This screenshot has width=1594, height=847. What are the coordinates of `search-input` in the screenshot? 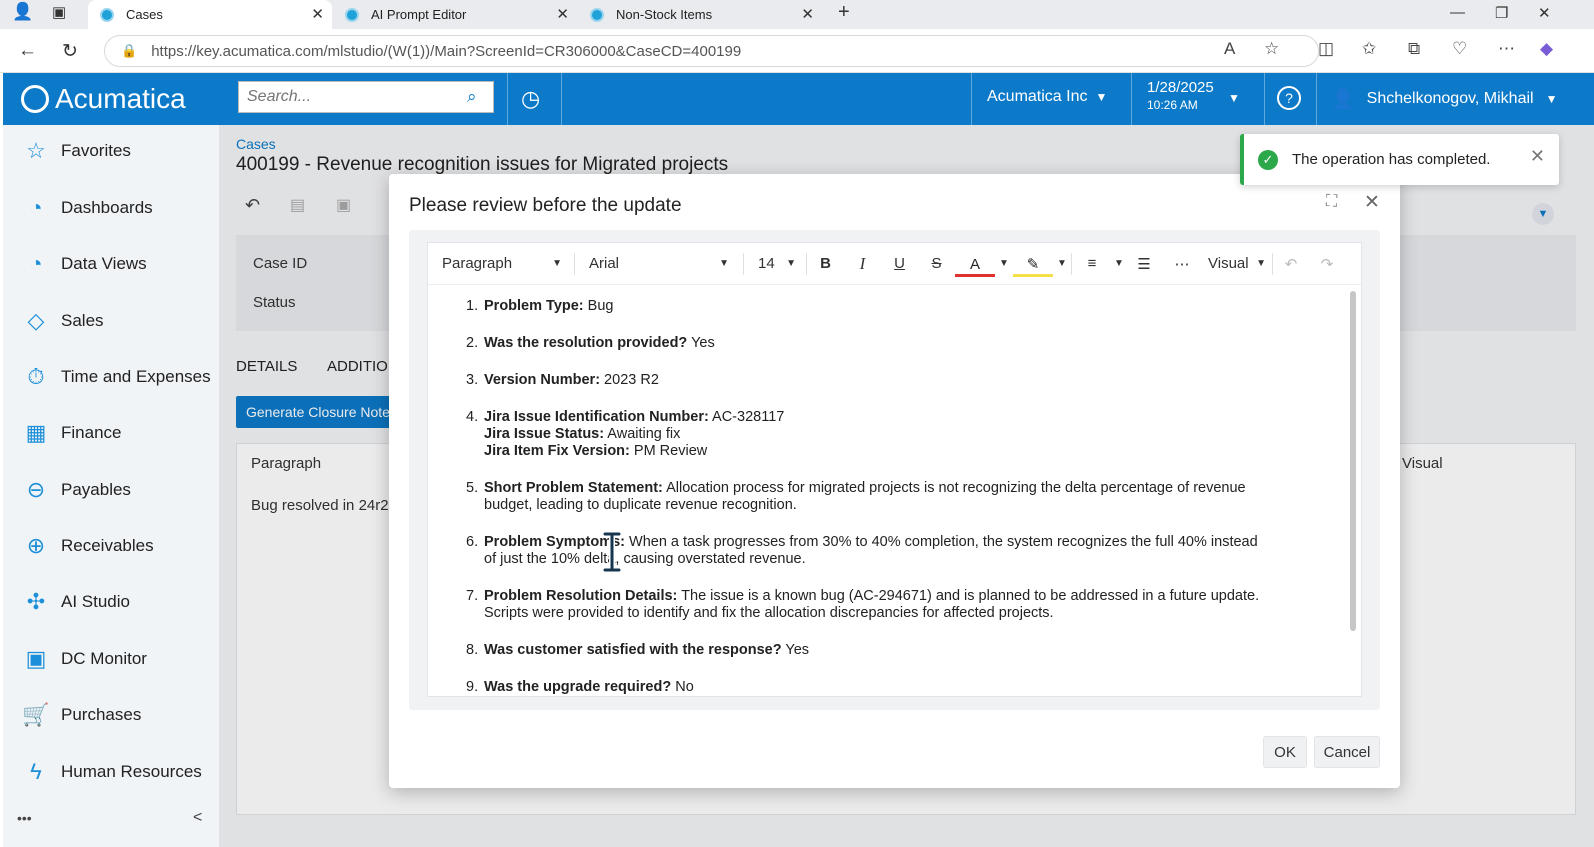 It's located at (357, 97).